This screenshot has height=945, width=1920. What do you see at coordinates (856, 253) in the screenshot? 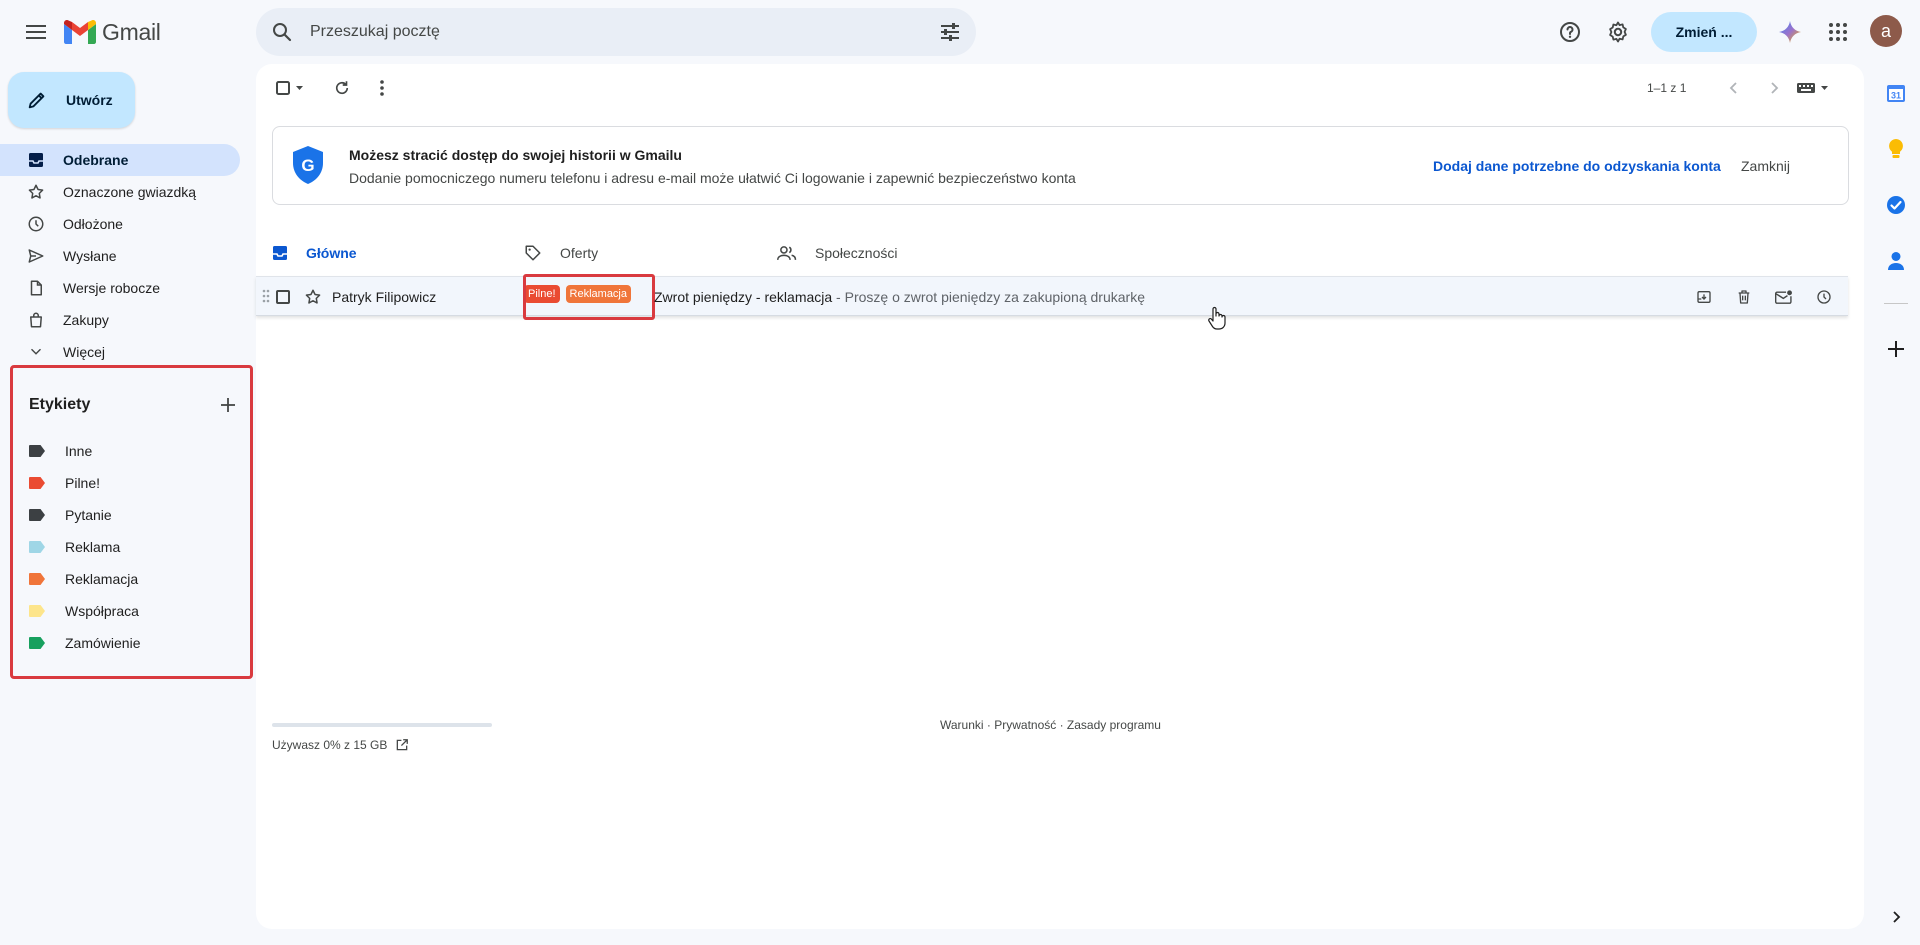
I see `tab-label: Społeczności` at bounding box center [856, 253].